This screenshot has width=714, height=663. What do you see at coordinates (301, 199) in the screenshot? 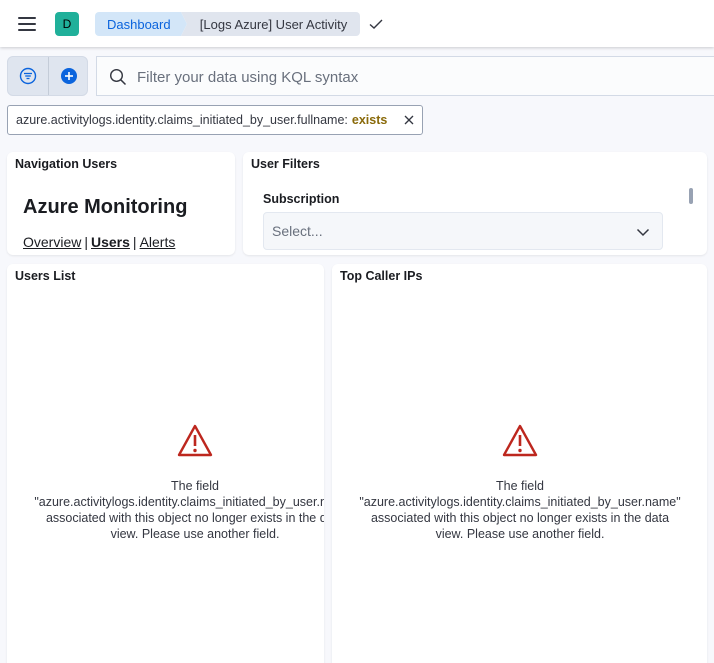
I see `subscription-label: Subscription` at bounding box center [301, 199].